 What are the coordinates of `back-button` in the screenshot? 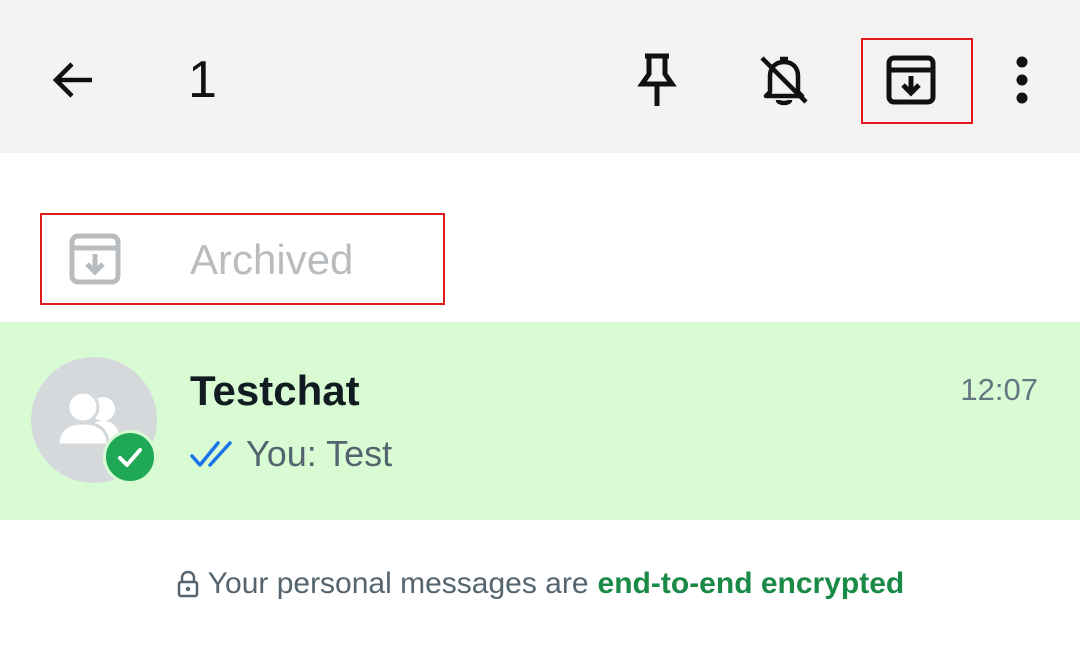 It's located at (74, 80).